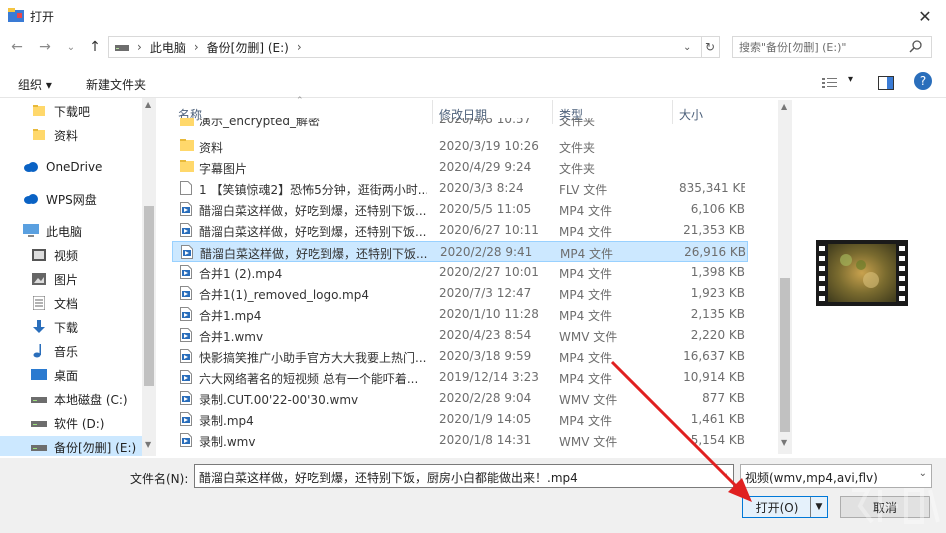  What do you see at coordinates (388, 477) in the screenshot?
I see `filename-value: 醋溜白菜这样做，好吃到爆，还特别下饭，厨房小白都能做出来！.mp4` at bounding box center [388, 477].